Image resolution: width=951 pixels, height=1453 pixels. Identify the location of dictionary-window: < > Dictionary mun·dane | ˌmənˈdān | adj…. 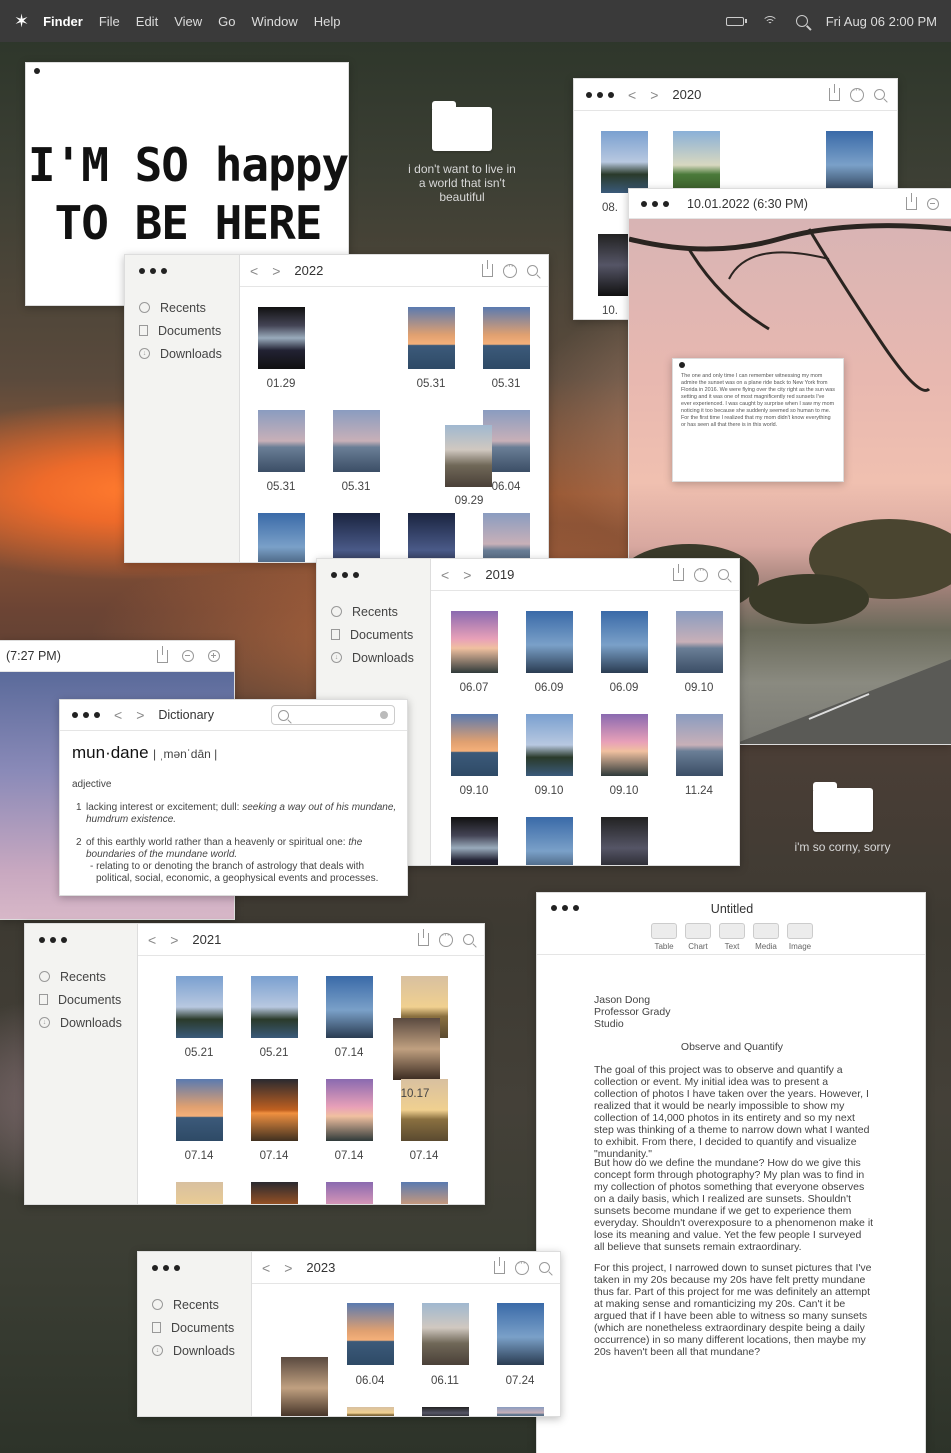
(233, 797).